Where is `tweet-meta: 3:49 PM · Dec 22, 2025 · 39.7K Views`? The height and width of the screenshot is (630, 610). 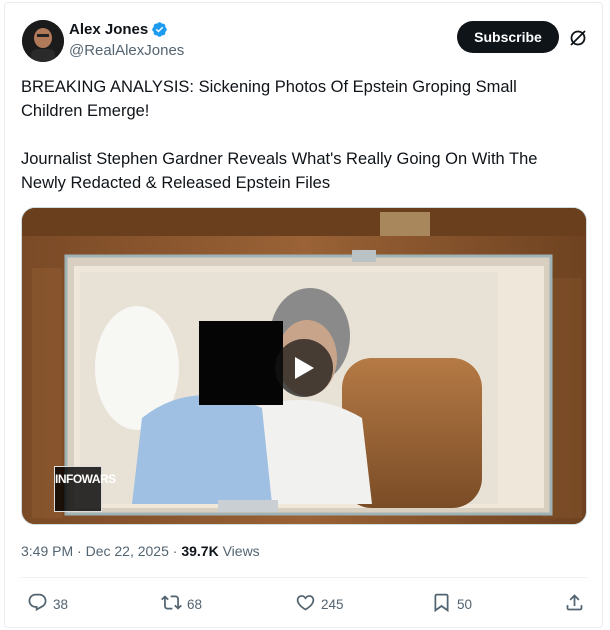
tweet-meta: 3:49 PM · Dec 22, 2025 · 39.7K Views is located at coordinates (140, 551).